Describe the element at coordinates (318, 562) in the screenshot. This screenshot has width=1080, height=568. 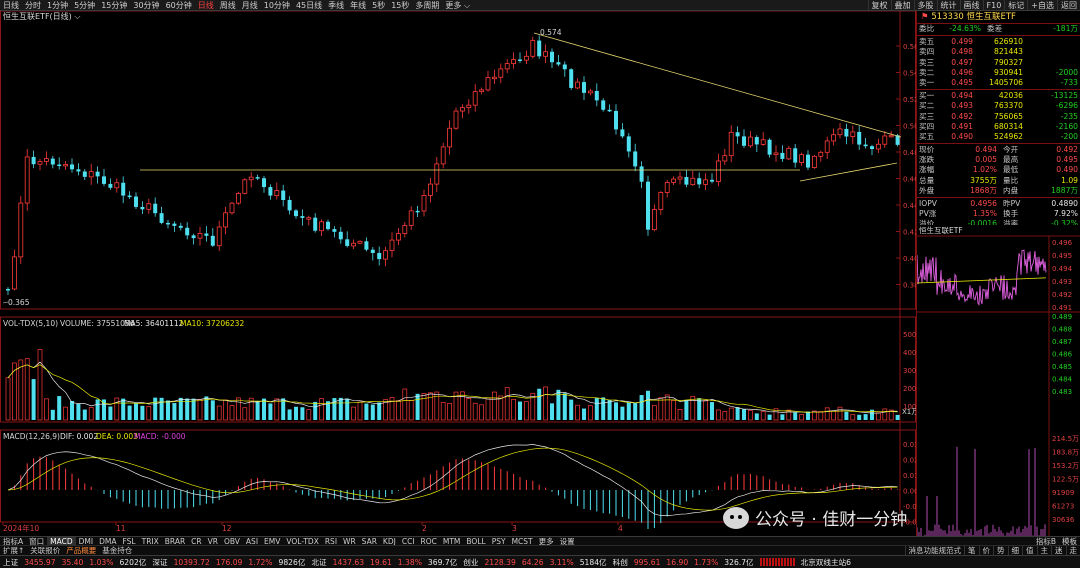
I see `index-name: 北证` at that location.